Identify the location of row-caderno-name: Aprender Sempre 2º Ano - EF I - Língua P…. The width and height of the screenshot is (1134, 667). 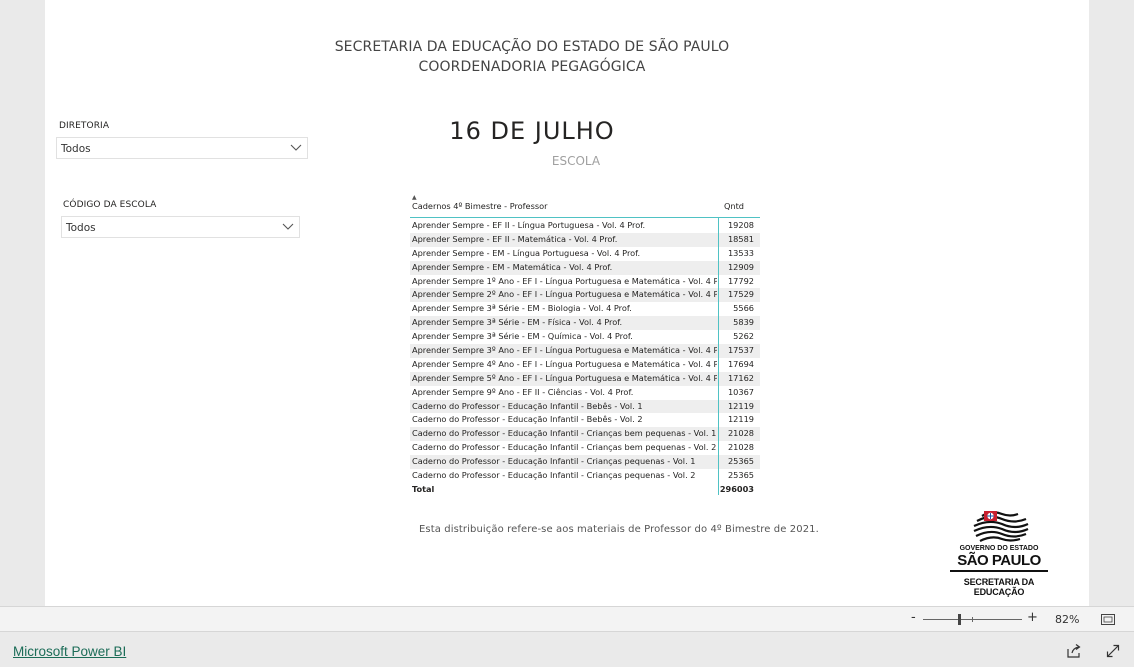
(564, 294).